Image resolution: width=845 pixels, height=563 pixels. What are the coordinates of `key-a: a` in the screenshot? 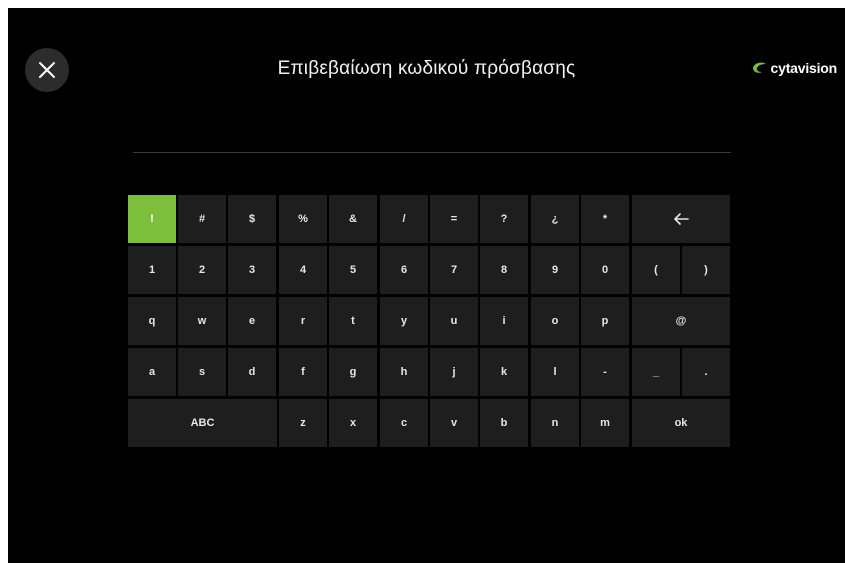 It's located at (152, 372).